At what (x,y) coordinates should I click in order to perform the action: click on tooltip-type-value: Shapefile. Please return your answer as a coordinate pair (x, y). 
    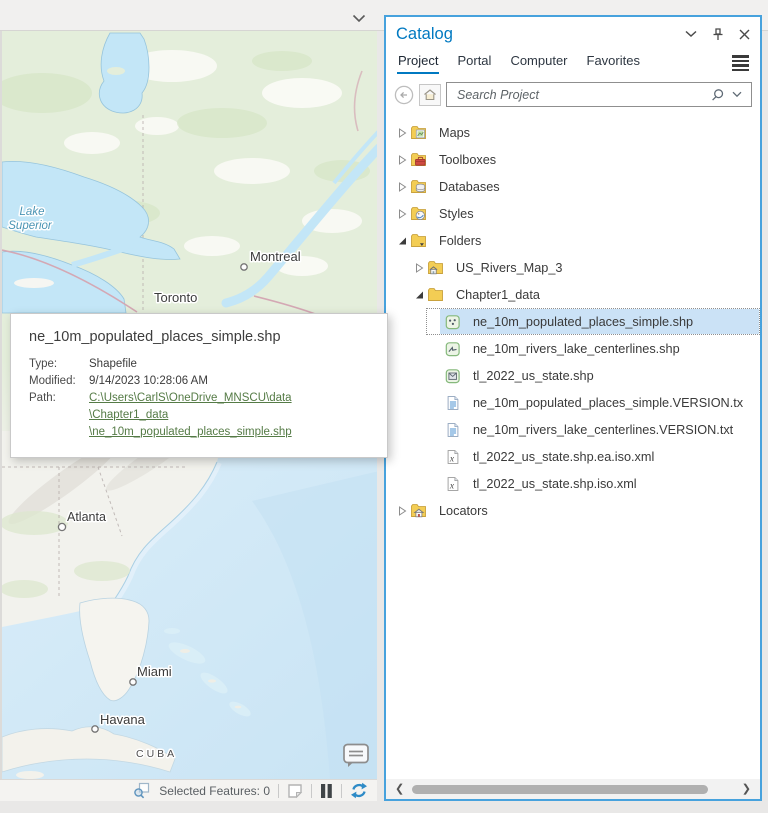
    Looking at the image, I should click on (113, 364).